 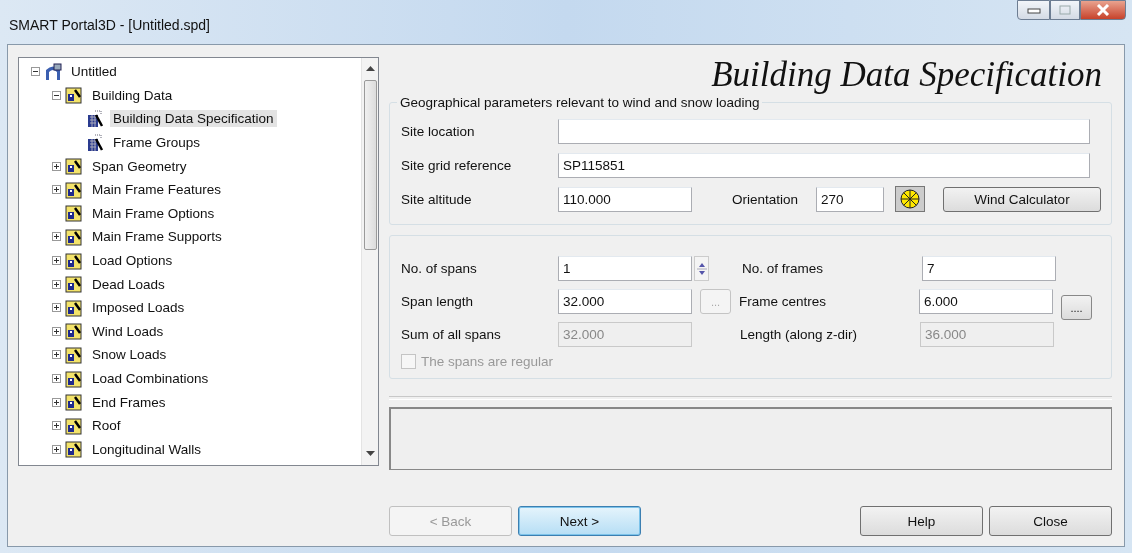 I want to click on field-label: Length (along z-dir), so click(x=799, y=334).